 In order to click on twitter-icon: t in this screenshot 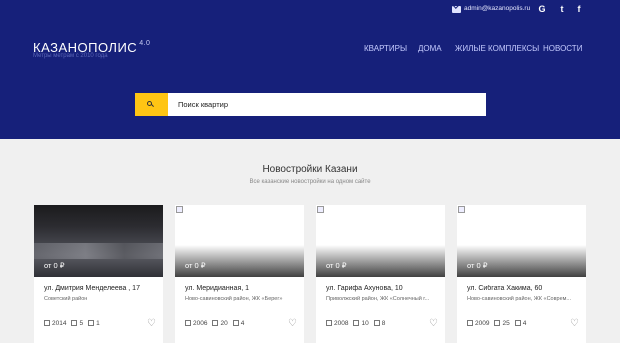, I will do `click(562, 9)`.